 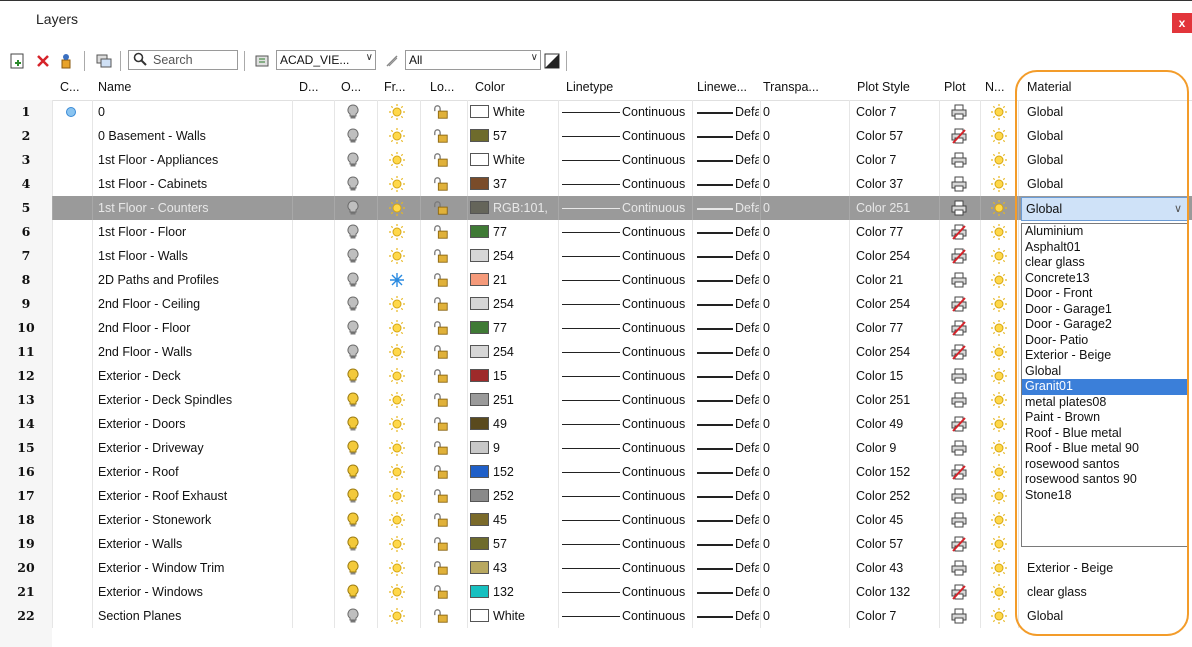 What do you see at coordinates (896, 520) in the screenshot?
I see `plot-style-cell: Color 45` at bounding box center [896, 520].